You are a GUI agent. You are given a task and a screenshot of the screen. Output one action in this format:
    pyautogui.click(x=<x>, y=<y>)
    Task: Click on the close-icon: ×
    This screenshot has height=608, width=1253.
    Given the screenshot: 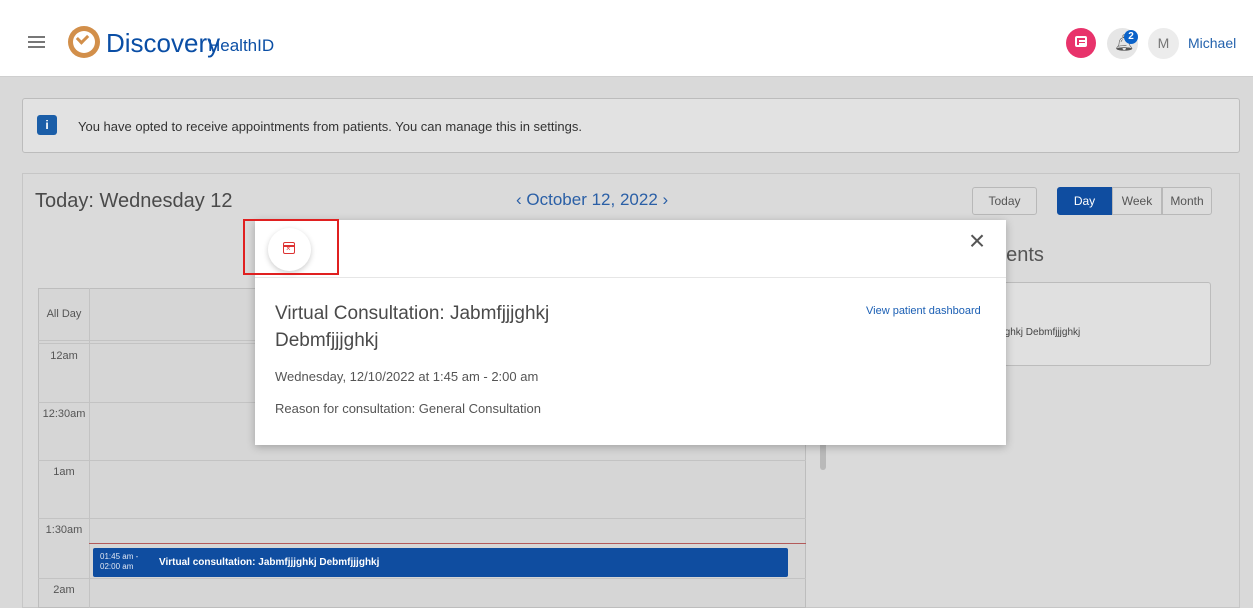 What is the action you would take?
    pyautogui.click(x=977, y=241)
    